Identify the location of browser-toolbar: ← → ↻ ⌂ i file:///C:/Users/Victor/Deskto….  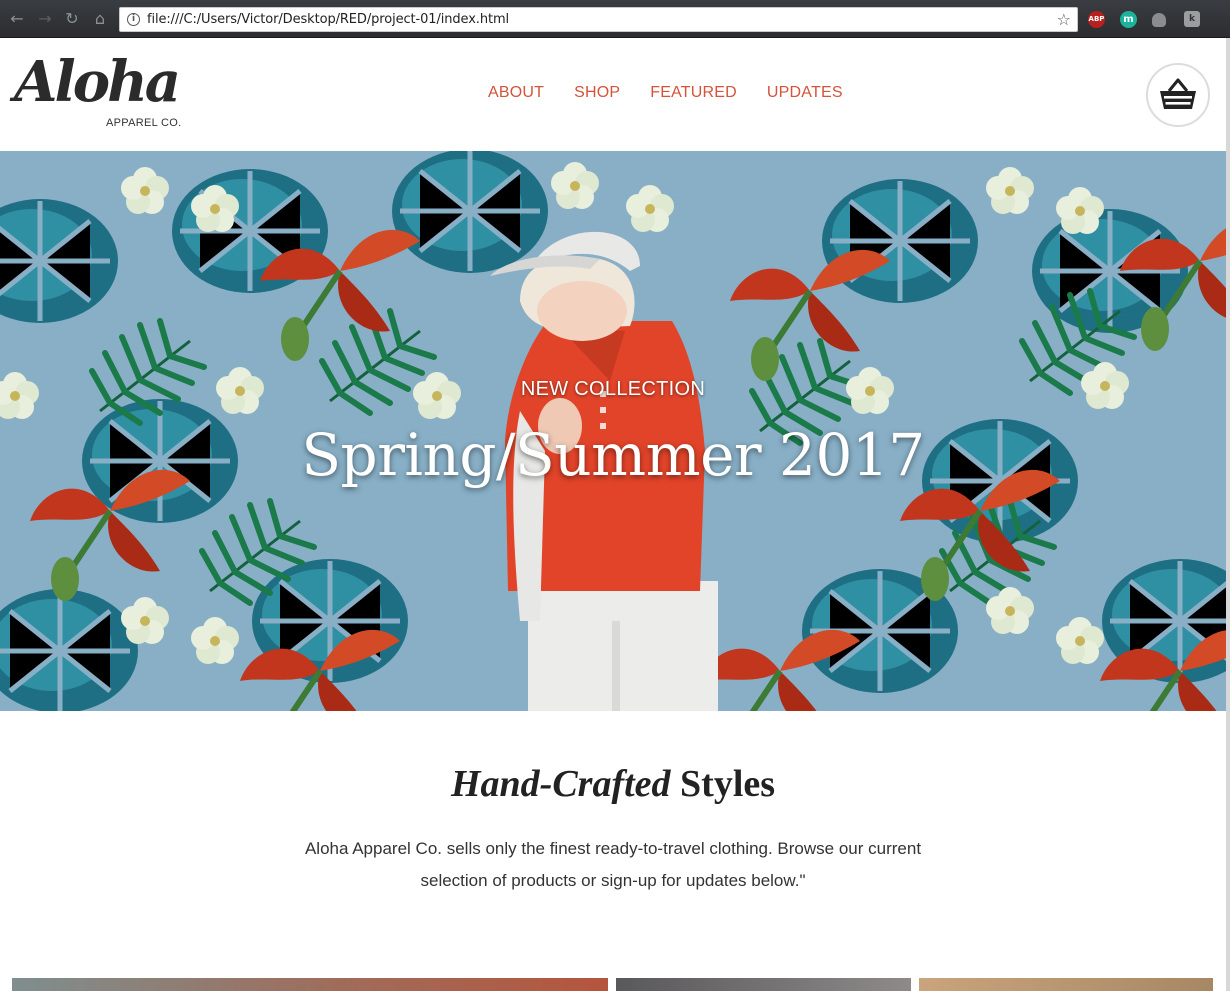
(615, 19).